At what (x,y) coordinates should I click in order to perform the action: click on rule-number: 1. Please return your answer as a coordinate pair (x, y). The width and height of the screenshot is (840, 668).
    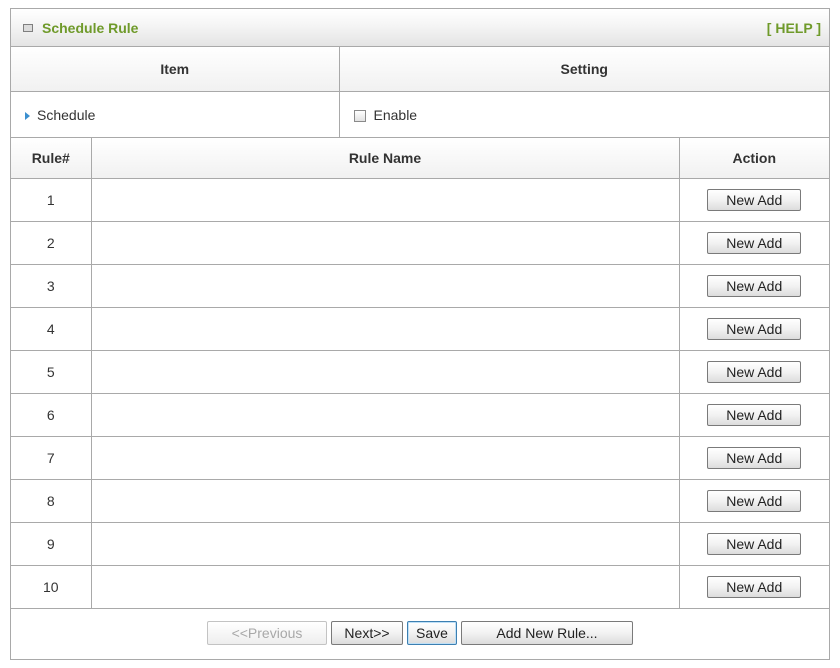
    Looking at the image, I should click on (51, 200).